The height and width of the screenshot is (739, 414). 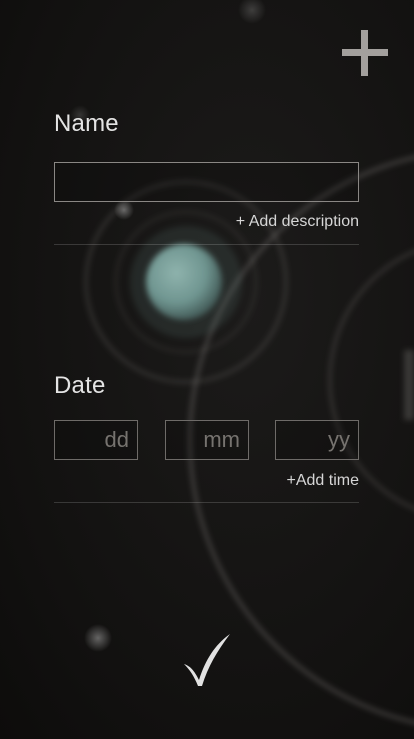 What do you see at coordinates (86, 123) in the screenshot?
I see `name-label: Name` at bounding box center [86, 123].